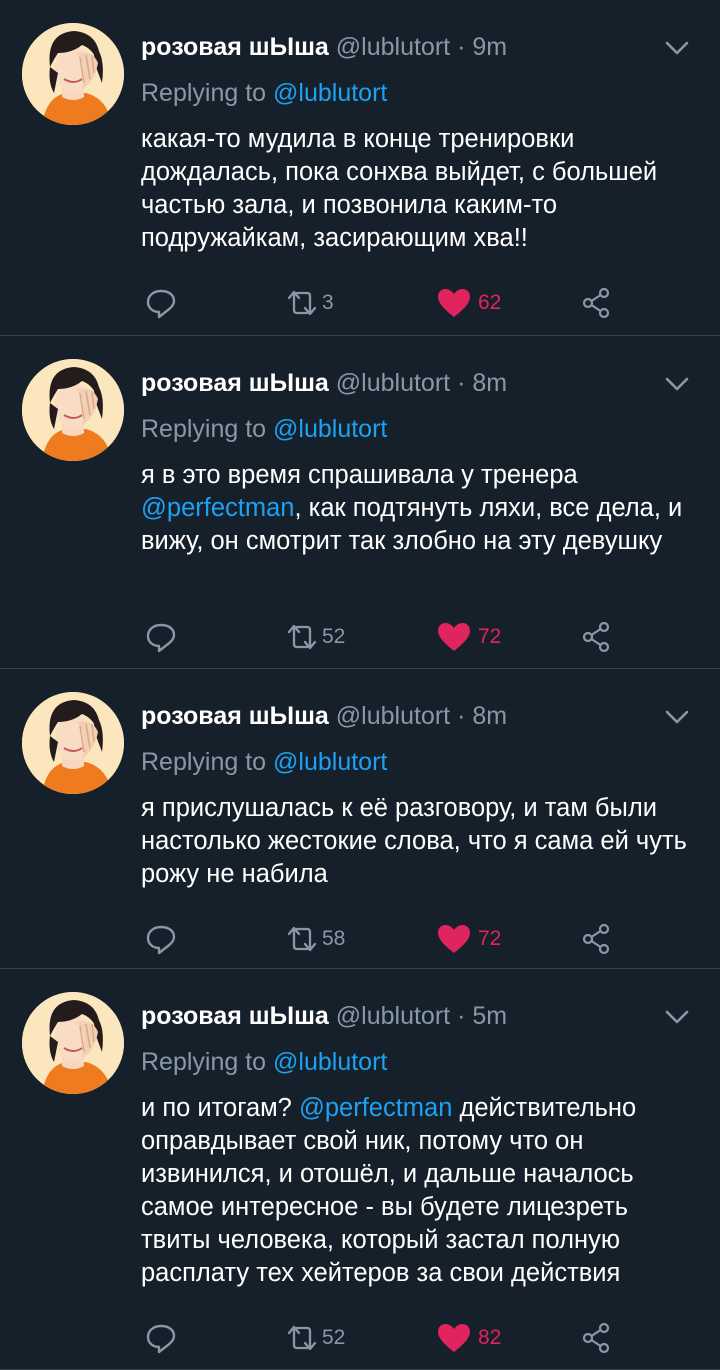  I want to click on tweet-actions: 52 82, so click(360, 1338).